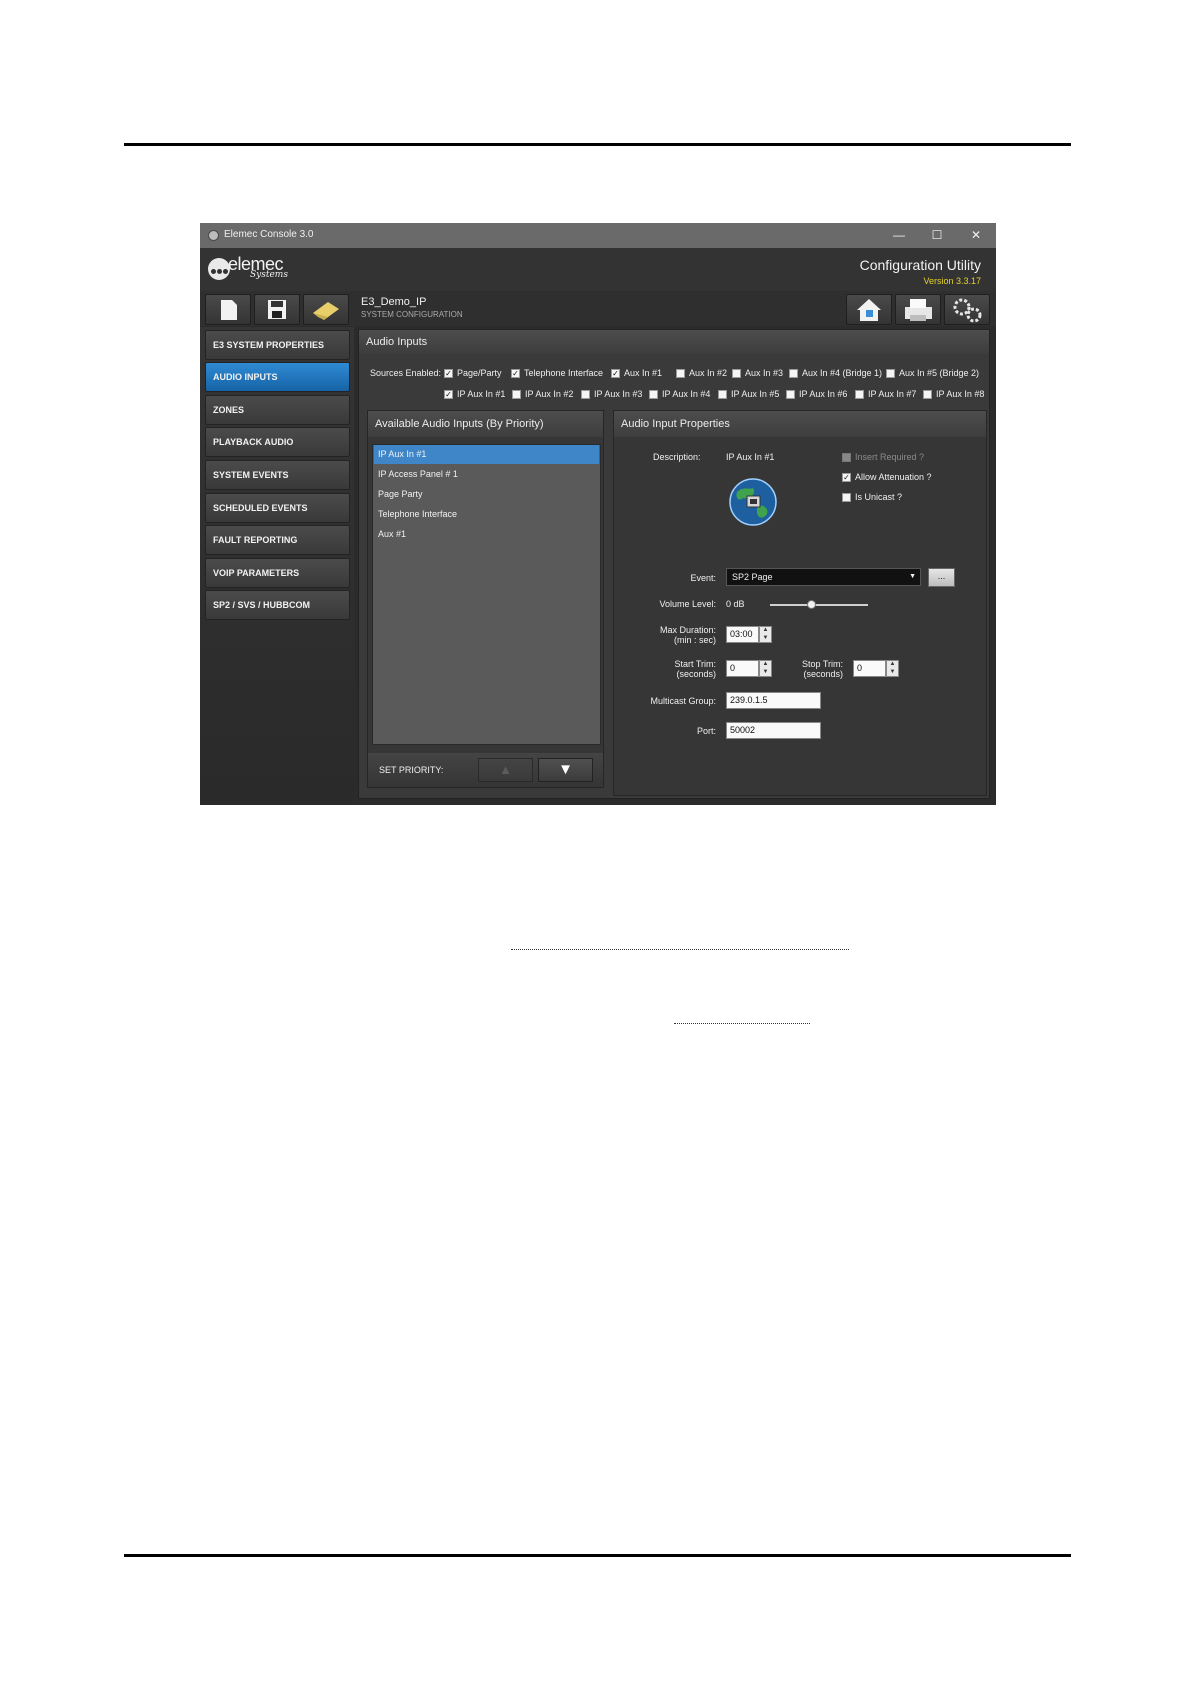 The height and width of the screenshot is (1684, 1190). I want to click on nav-fault-reporting: FAULT REPORTING, so click(277, 540).